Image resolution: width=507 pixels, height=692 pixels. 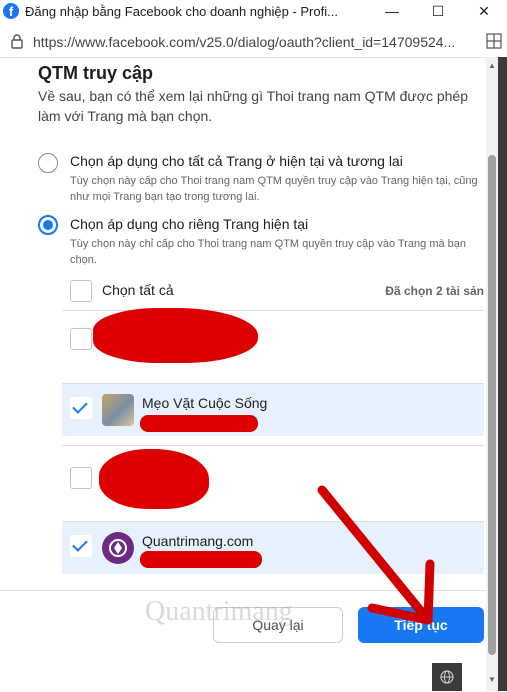 I want to click on maximize-icon: ☐, so click(x=438, y=11).